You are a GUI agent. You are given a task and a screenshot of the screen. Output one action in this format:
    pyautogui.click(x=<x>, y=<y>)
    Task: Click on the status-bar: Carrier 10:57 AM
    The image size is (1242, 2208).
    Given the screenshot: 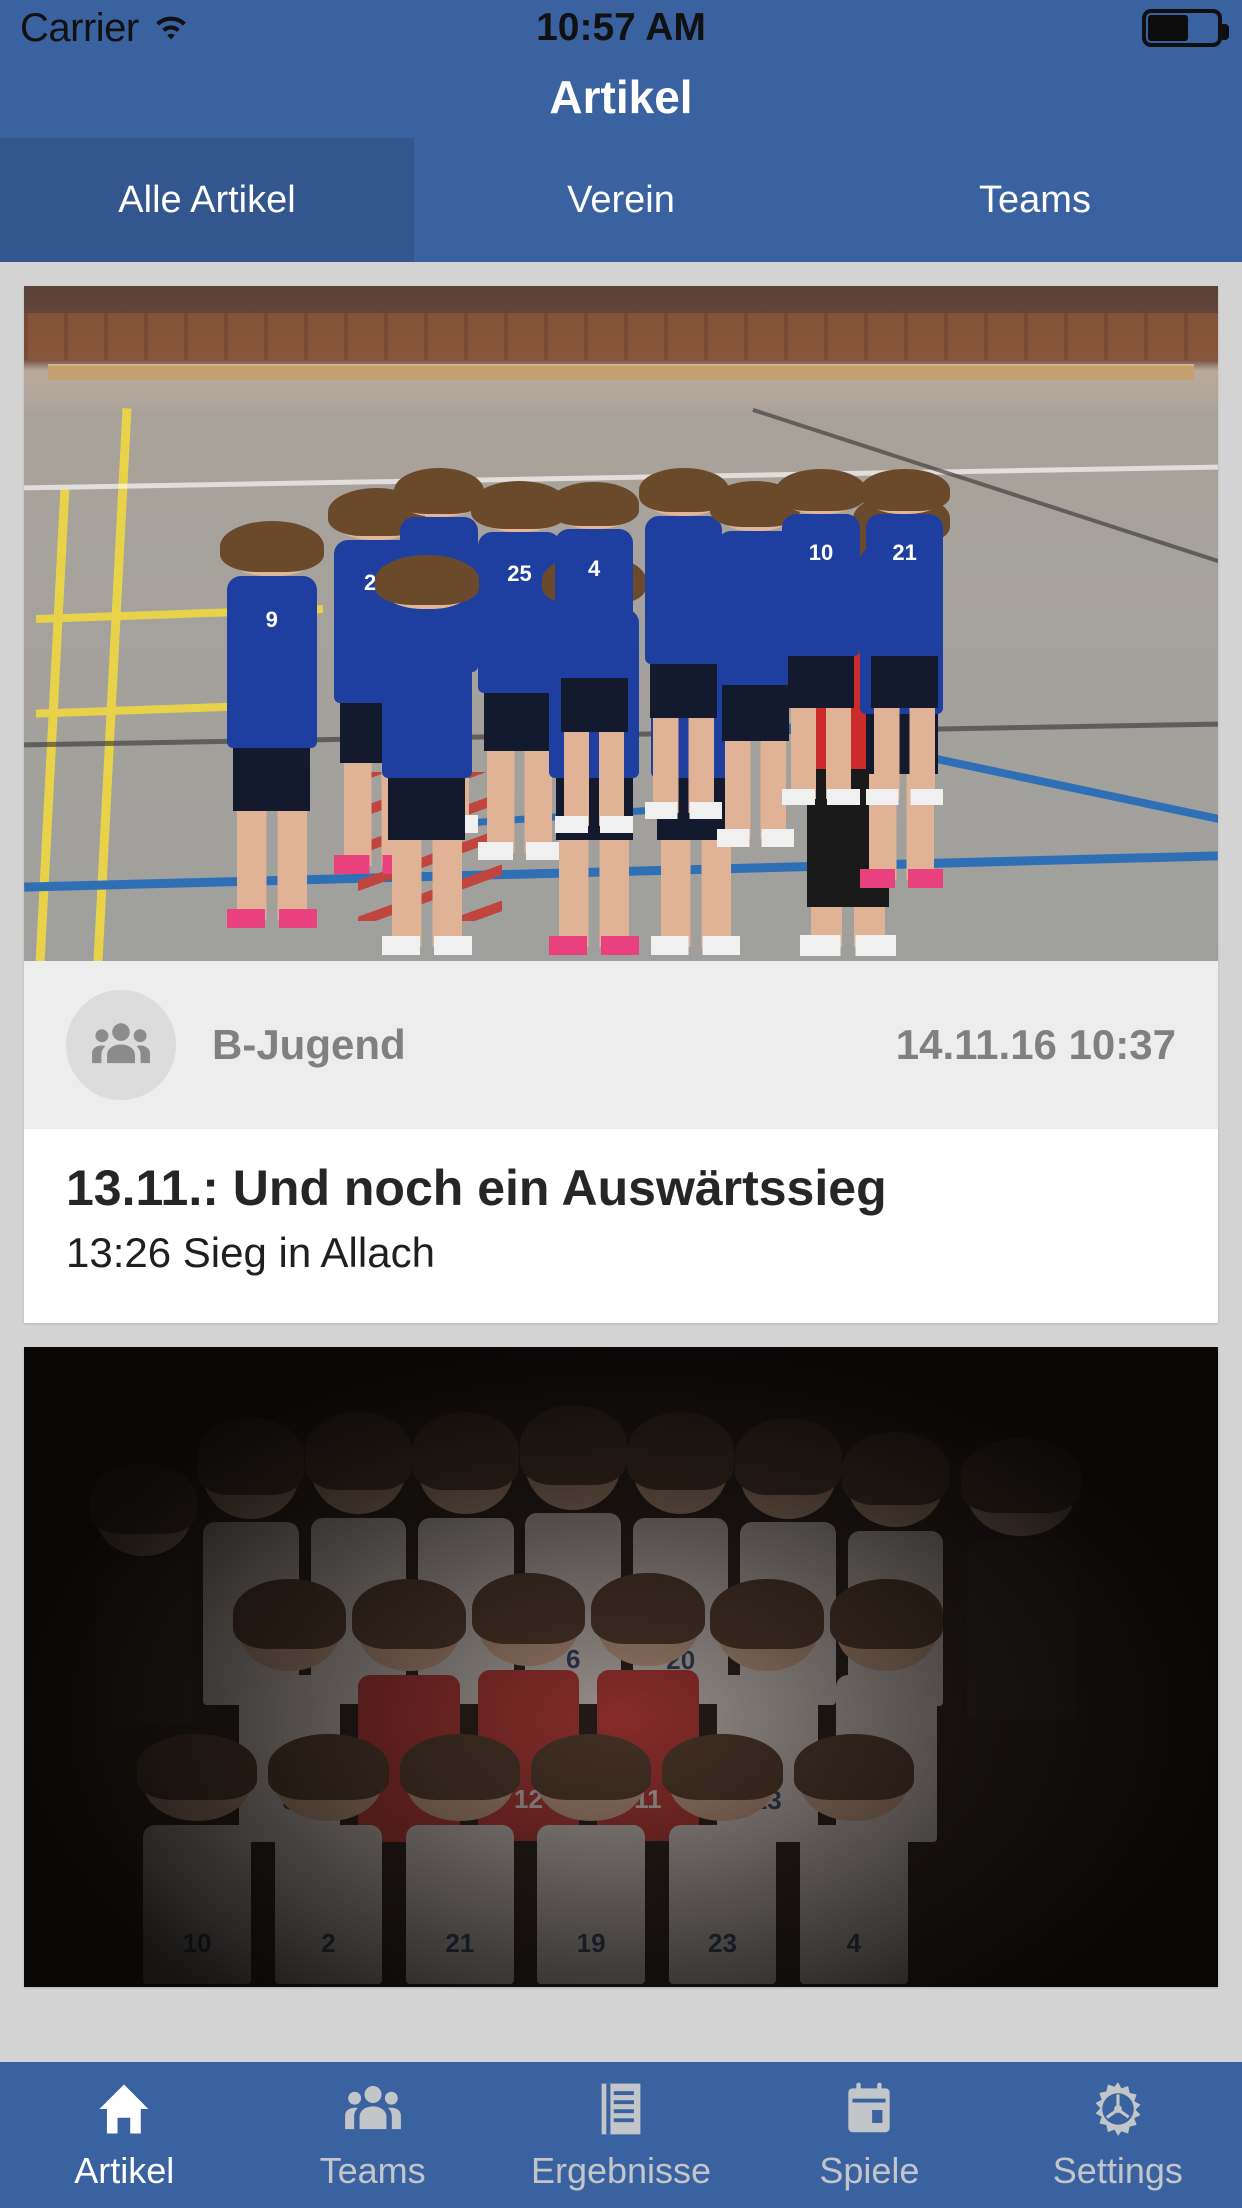 What is the action you would take?
    pyautogui.click(x=621, y=28)
    